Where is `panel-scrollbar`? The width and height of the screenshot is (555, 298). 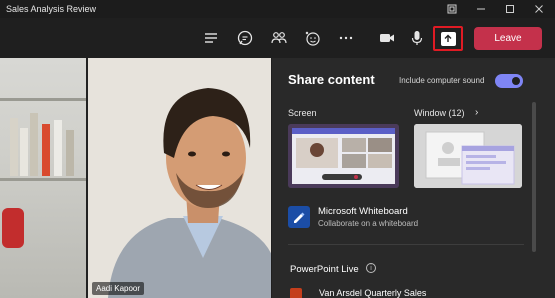
panel-scrollbar is located at coordinates (534, 177).